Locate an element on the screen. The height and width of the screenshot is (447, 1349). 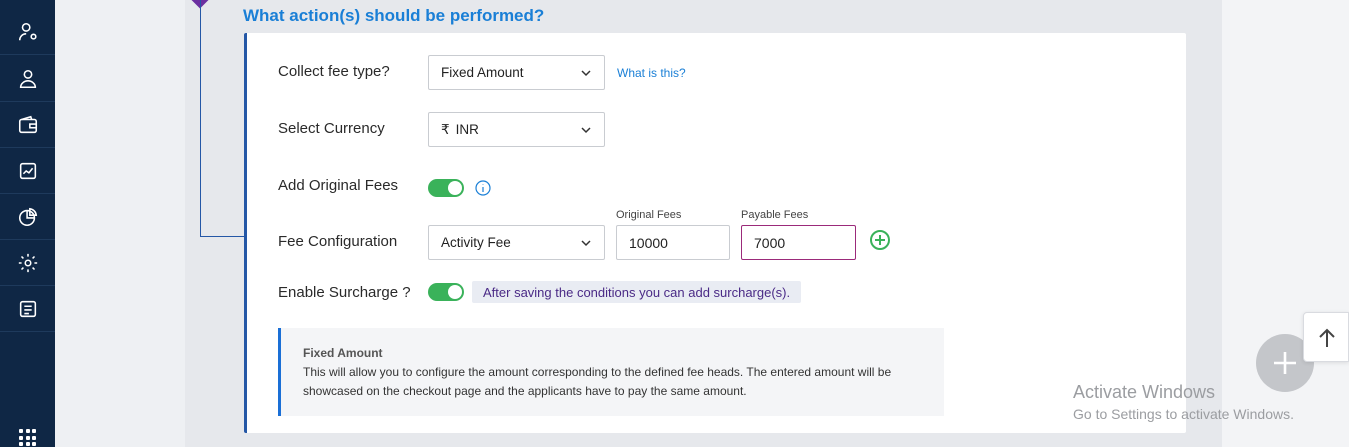
wallet-icon is located at coordinates (27, 124).